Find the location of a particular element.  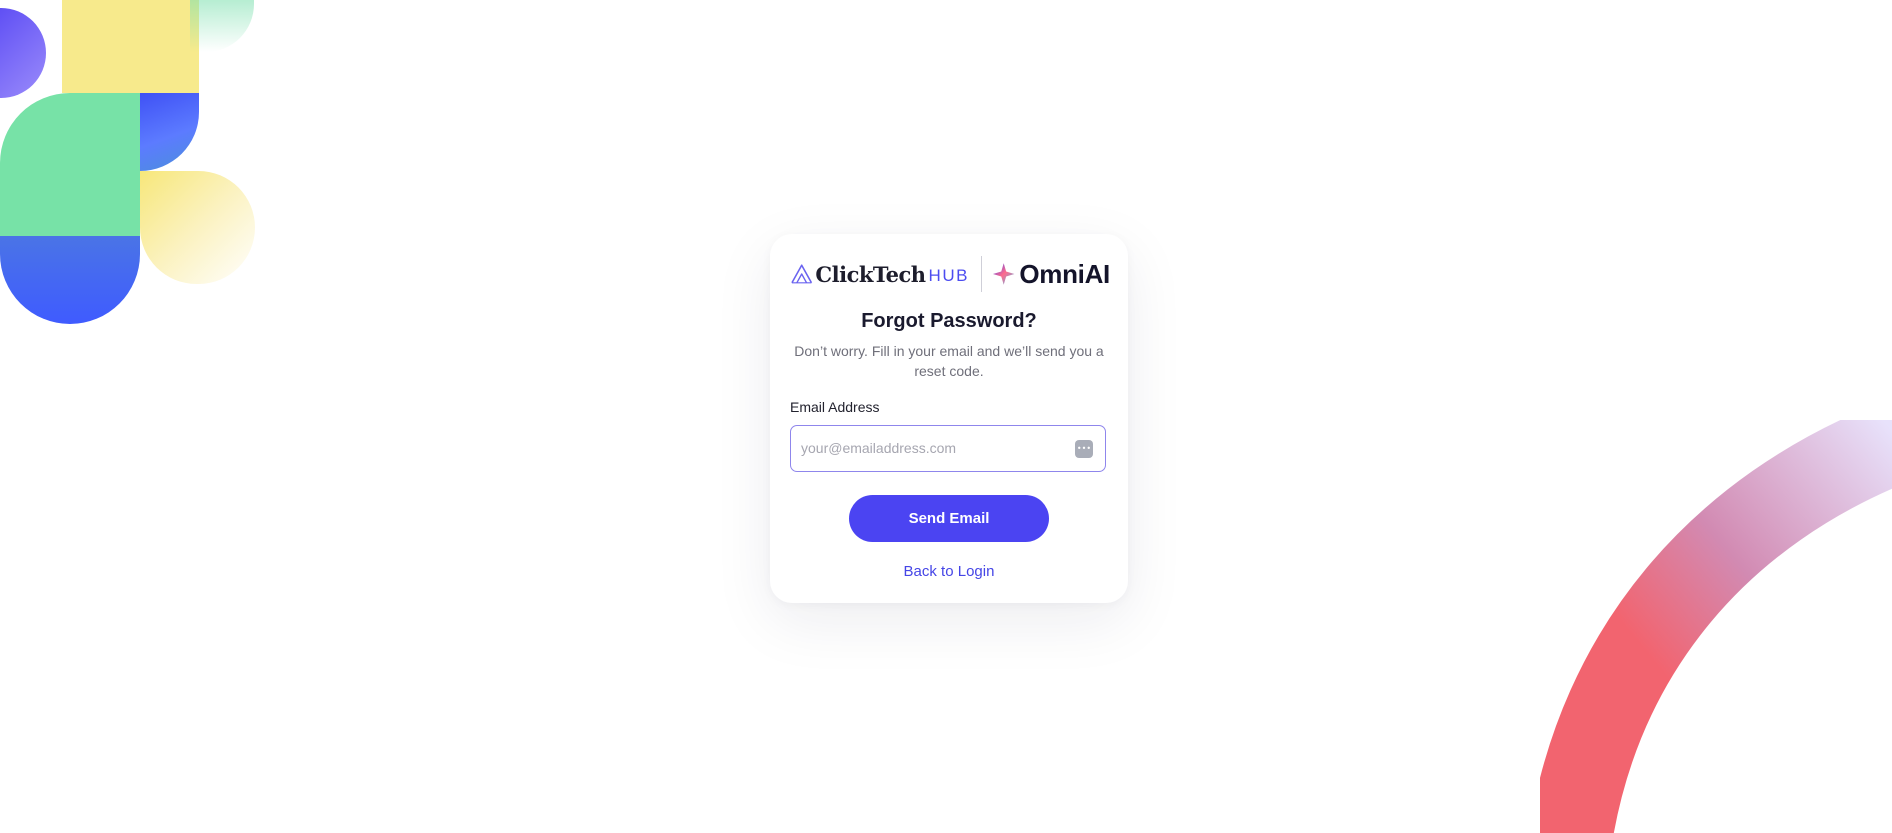

logo-divider is located at coordinates (981, 274).